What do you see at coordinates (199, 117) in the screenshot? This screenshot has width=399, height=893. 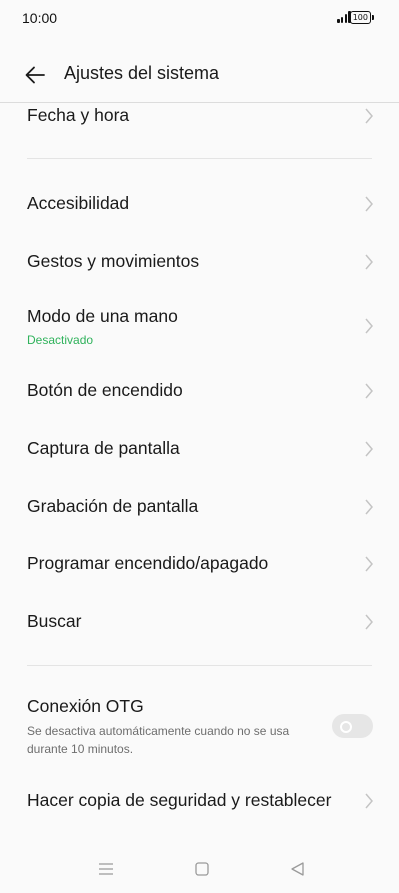 I see `row-fecha-y-hora: Fecha y hora` at bounding box center [199, 117].